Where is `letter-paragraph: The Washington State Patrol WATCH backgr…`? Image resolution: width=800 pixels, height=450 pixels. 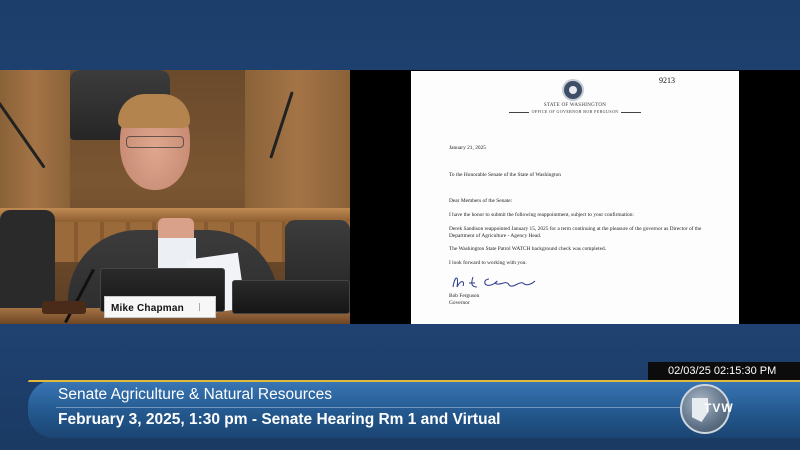 letter-paragraph: The Washington State Patrol WATCH backgr… is located at coordinates (528, 249).